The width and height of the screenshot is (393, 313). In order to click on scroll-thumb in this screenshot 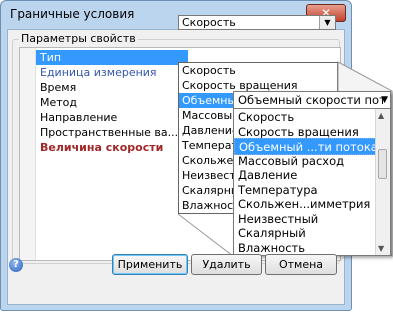, I will do `click(382, 164)`.